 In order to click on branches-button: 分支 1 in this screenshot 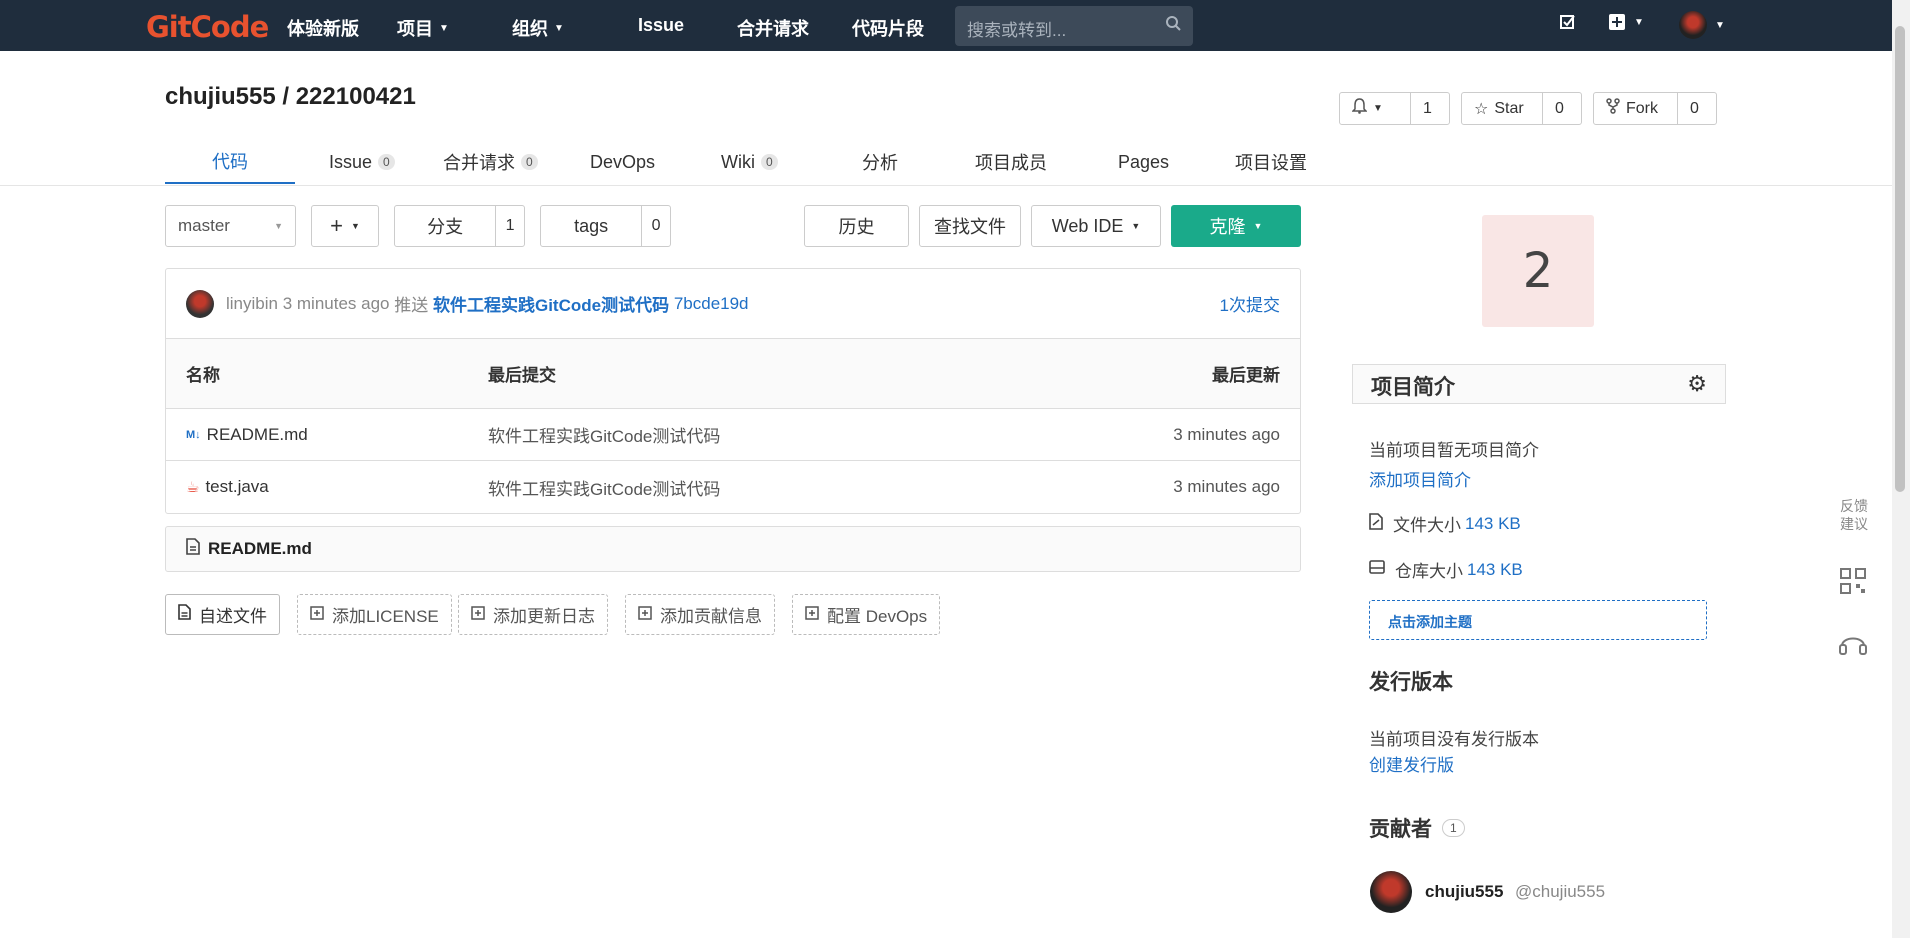, I will do `click(459, 226)`.